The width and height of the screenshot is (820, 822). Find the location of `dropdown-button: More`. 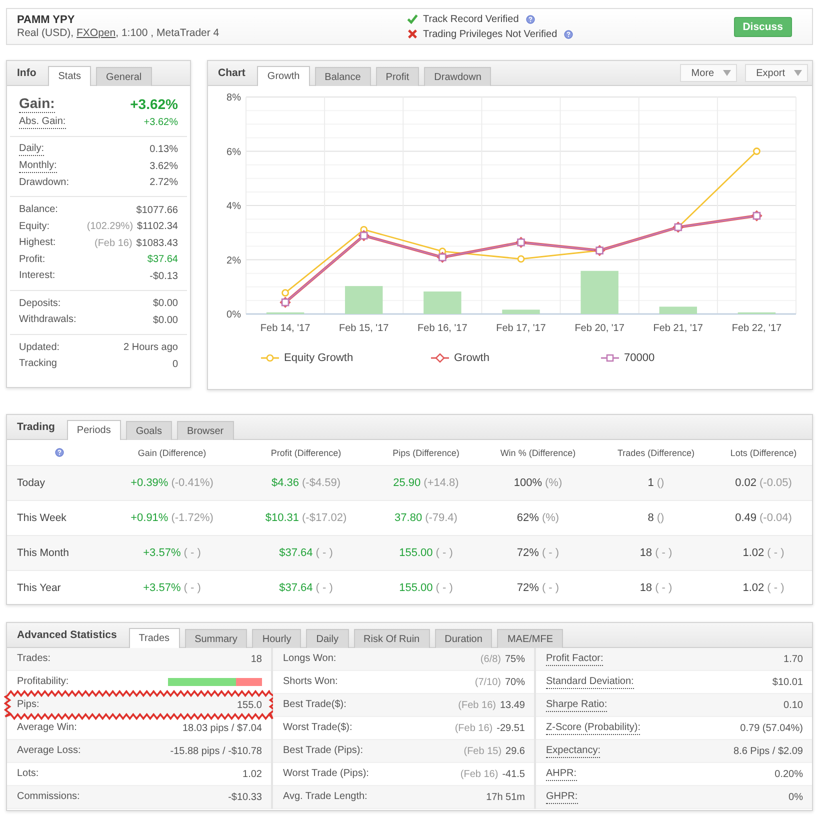

dropdown-button: More is located at coordinates (709, 73).